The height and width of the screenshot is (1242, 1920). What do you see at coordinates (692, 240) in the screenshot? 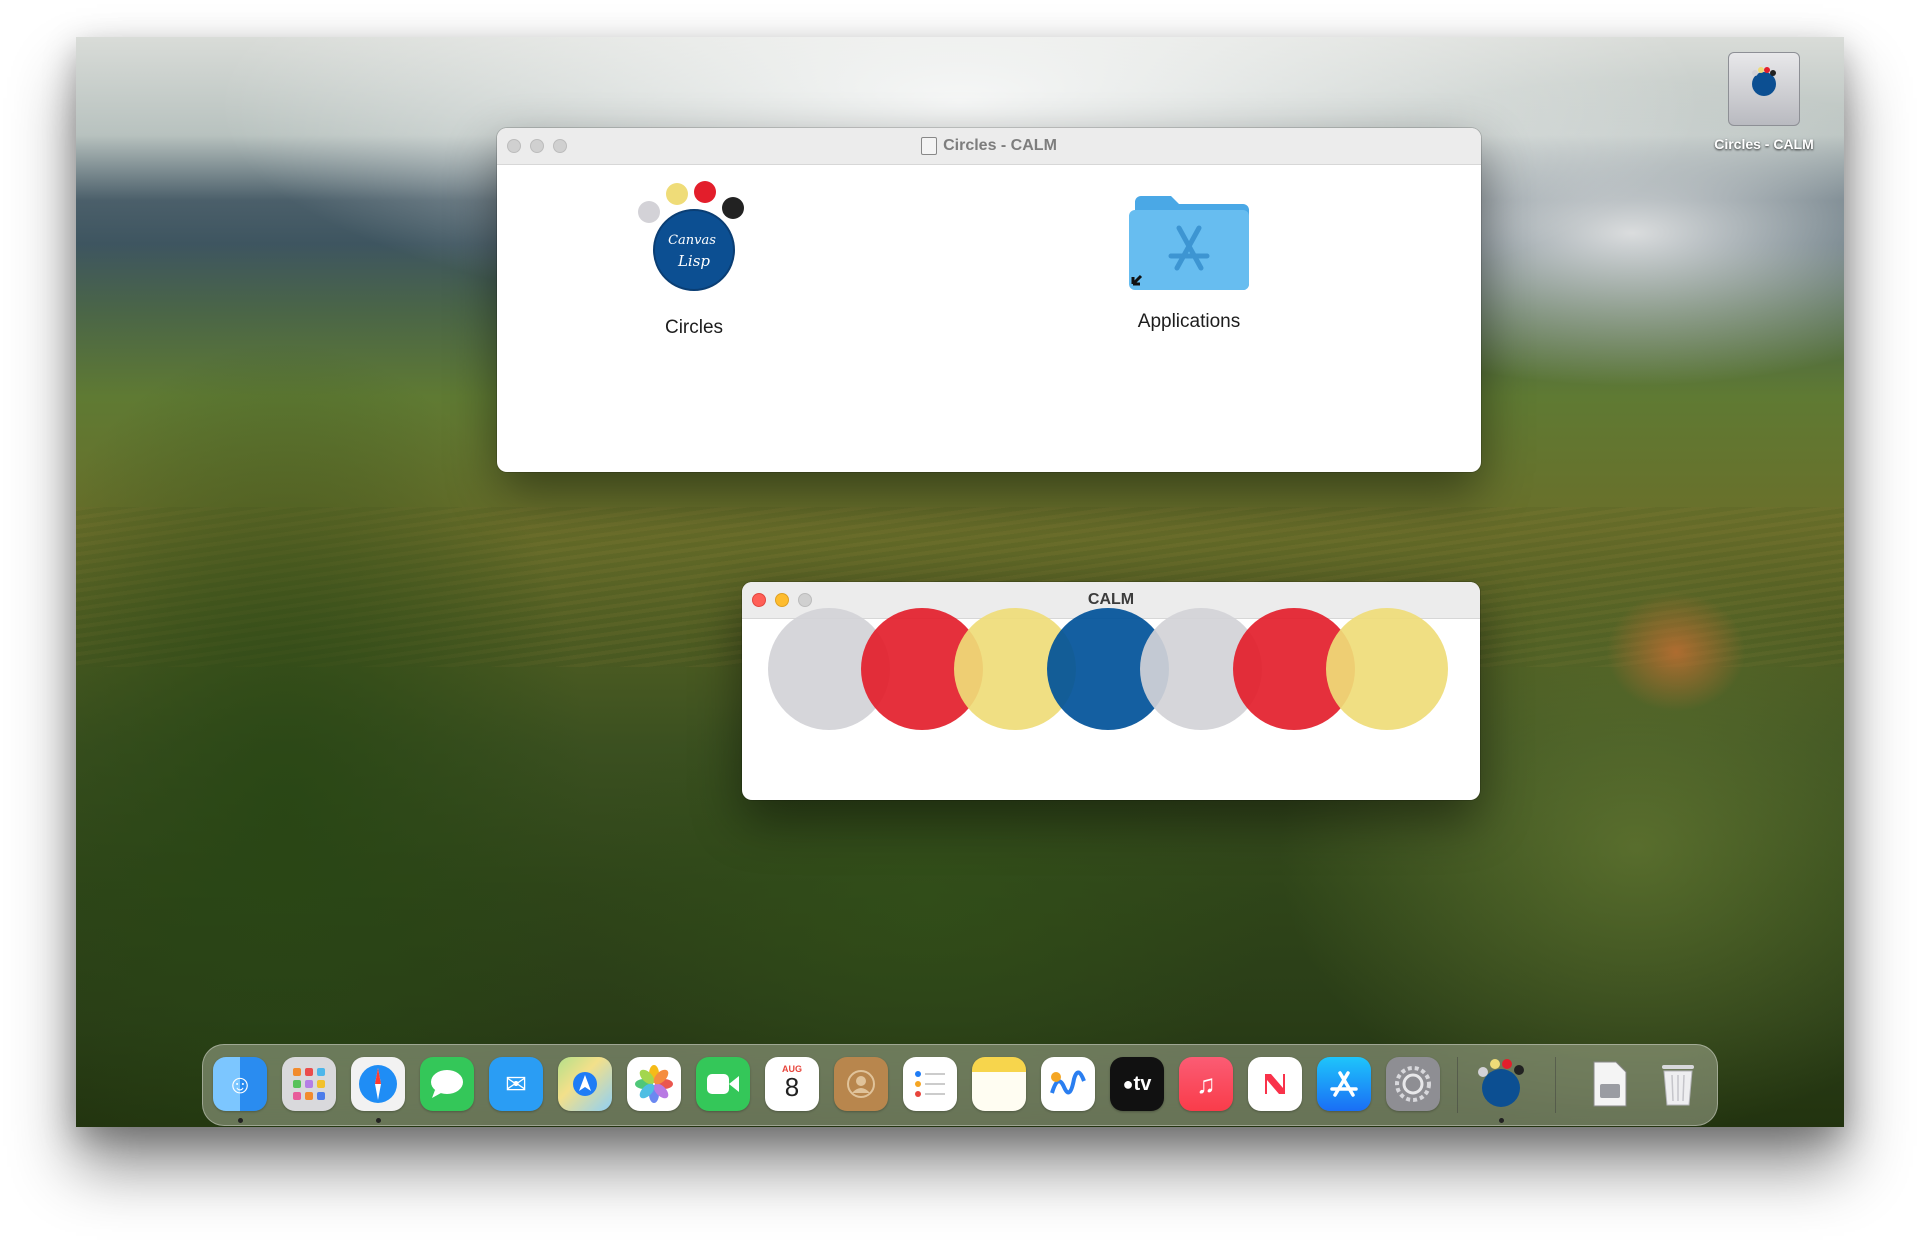
I see `logo-text-top: Canvas` at bounding box center [692, 240].